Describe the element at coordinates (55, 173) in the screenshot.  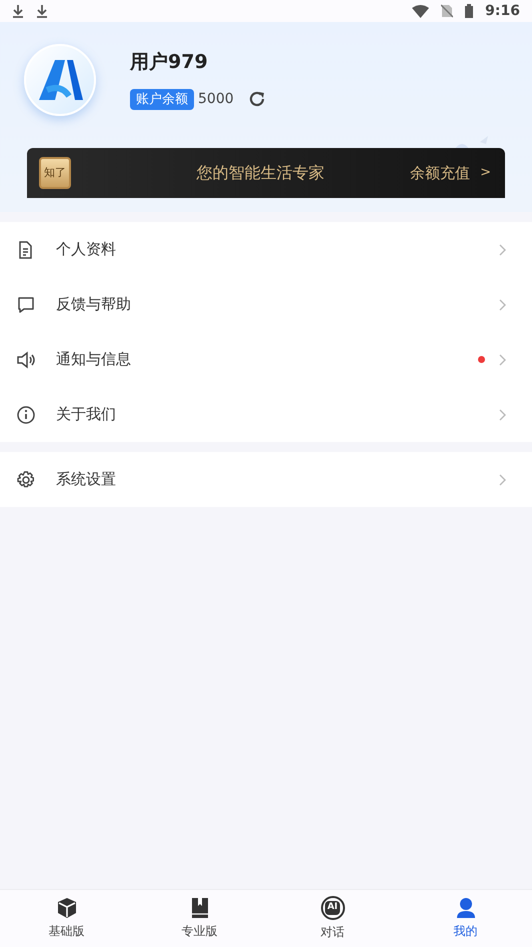
I see `badge-icon: 知了` at that location.